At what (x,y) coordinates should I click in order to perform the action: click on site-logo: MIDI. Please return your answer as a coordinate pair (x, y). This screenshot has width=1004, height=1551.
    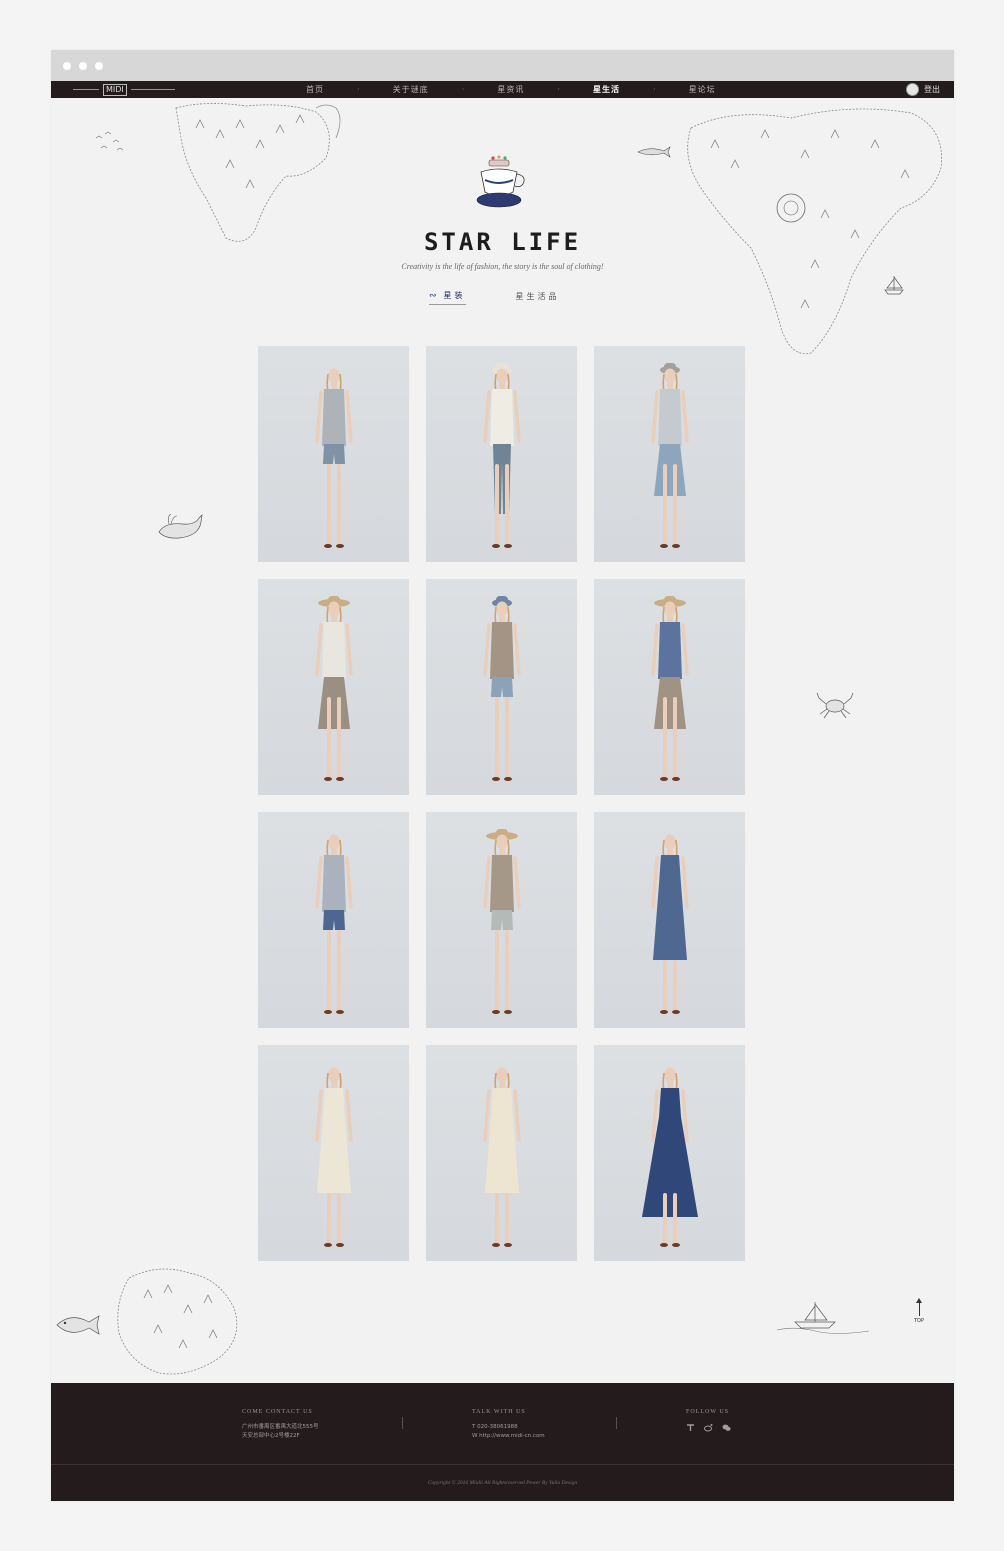
    Looking at the image, I should click on (124, 89).